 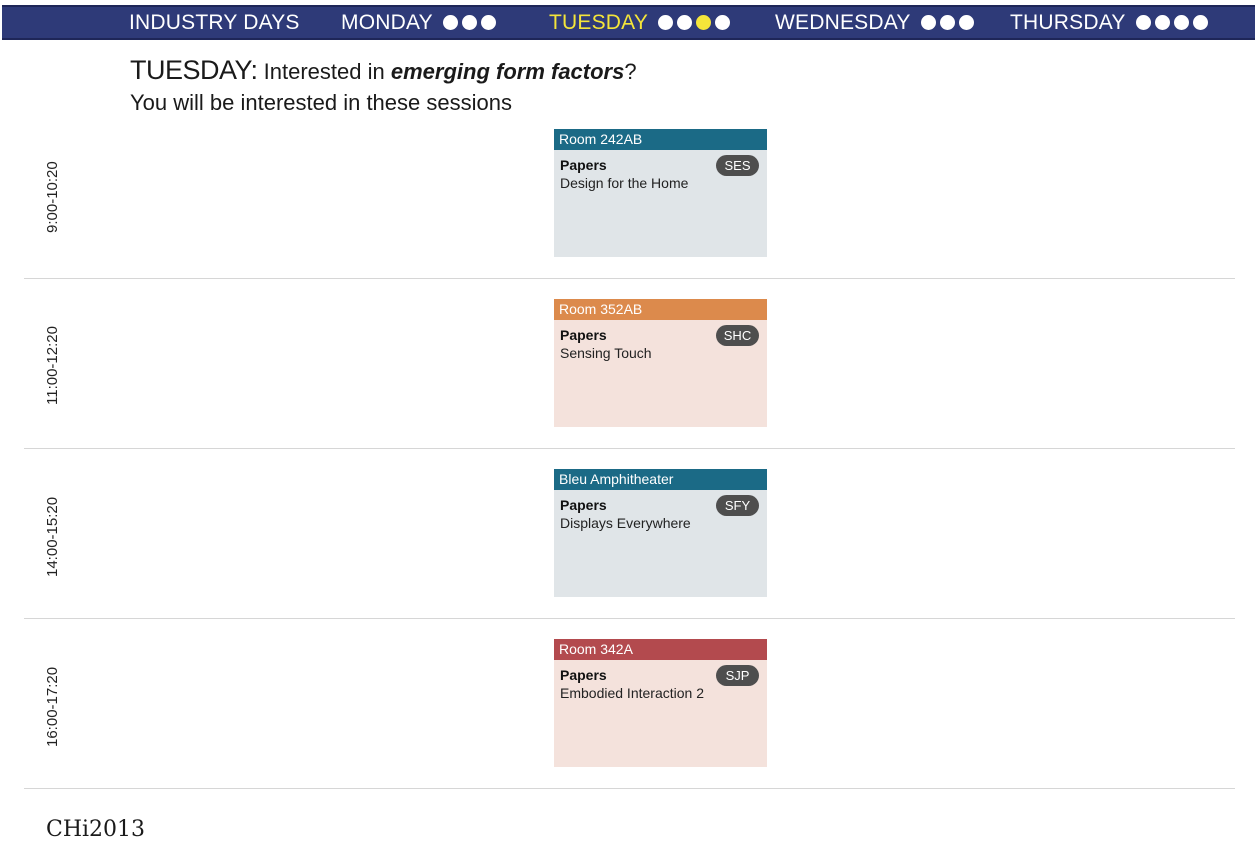 I want to click on nav-item-monday: MONDAY, so click(x=418, y=22).